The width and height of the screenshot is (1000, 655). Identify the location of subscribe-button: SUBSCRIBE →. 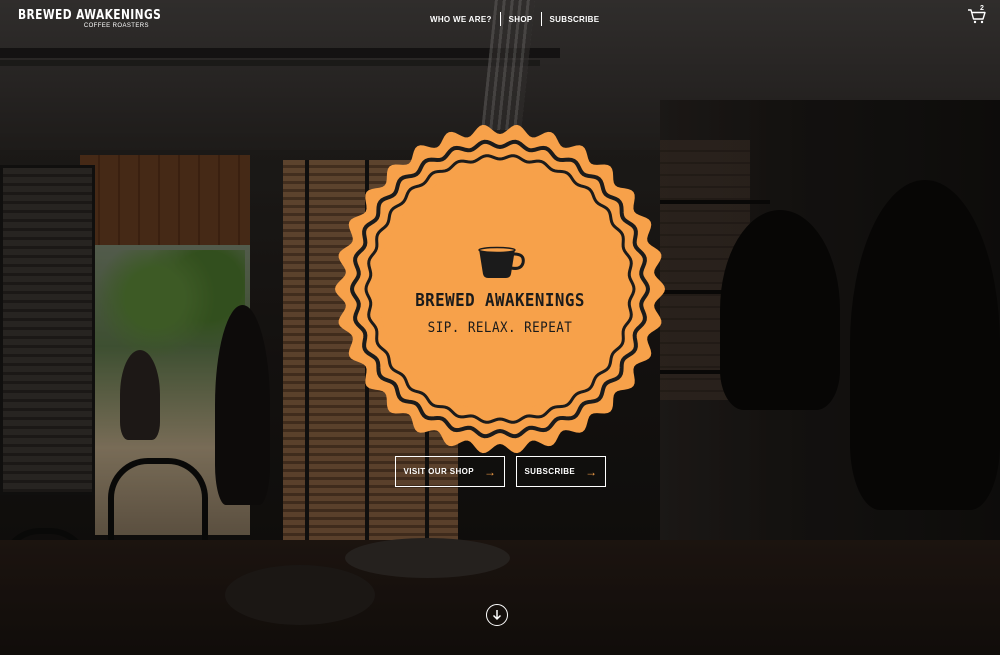
(561, 471).